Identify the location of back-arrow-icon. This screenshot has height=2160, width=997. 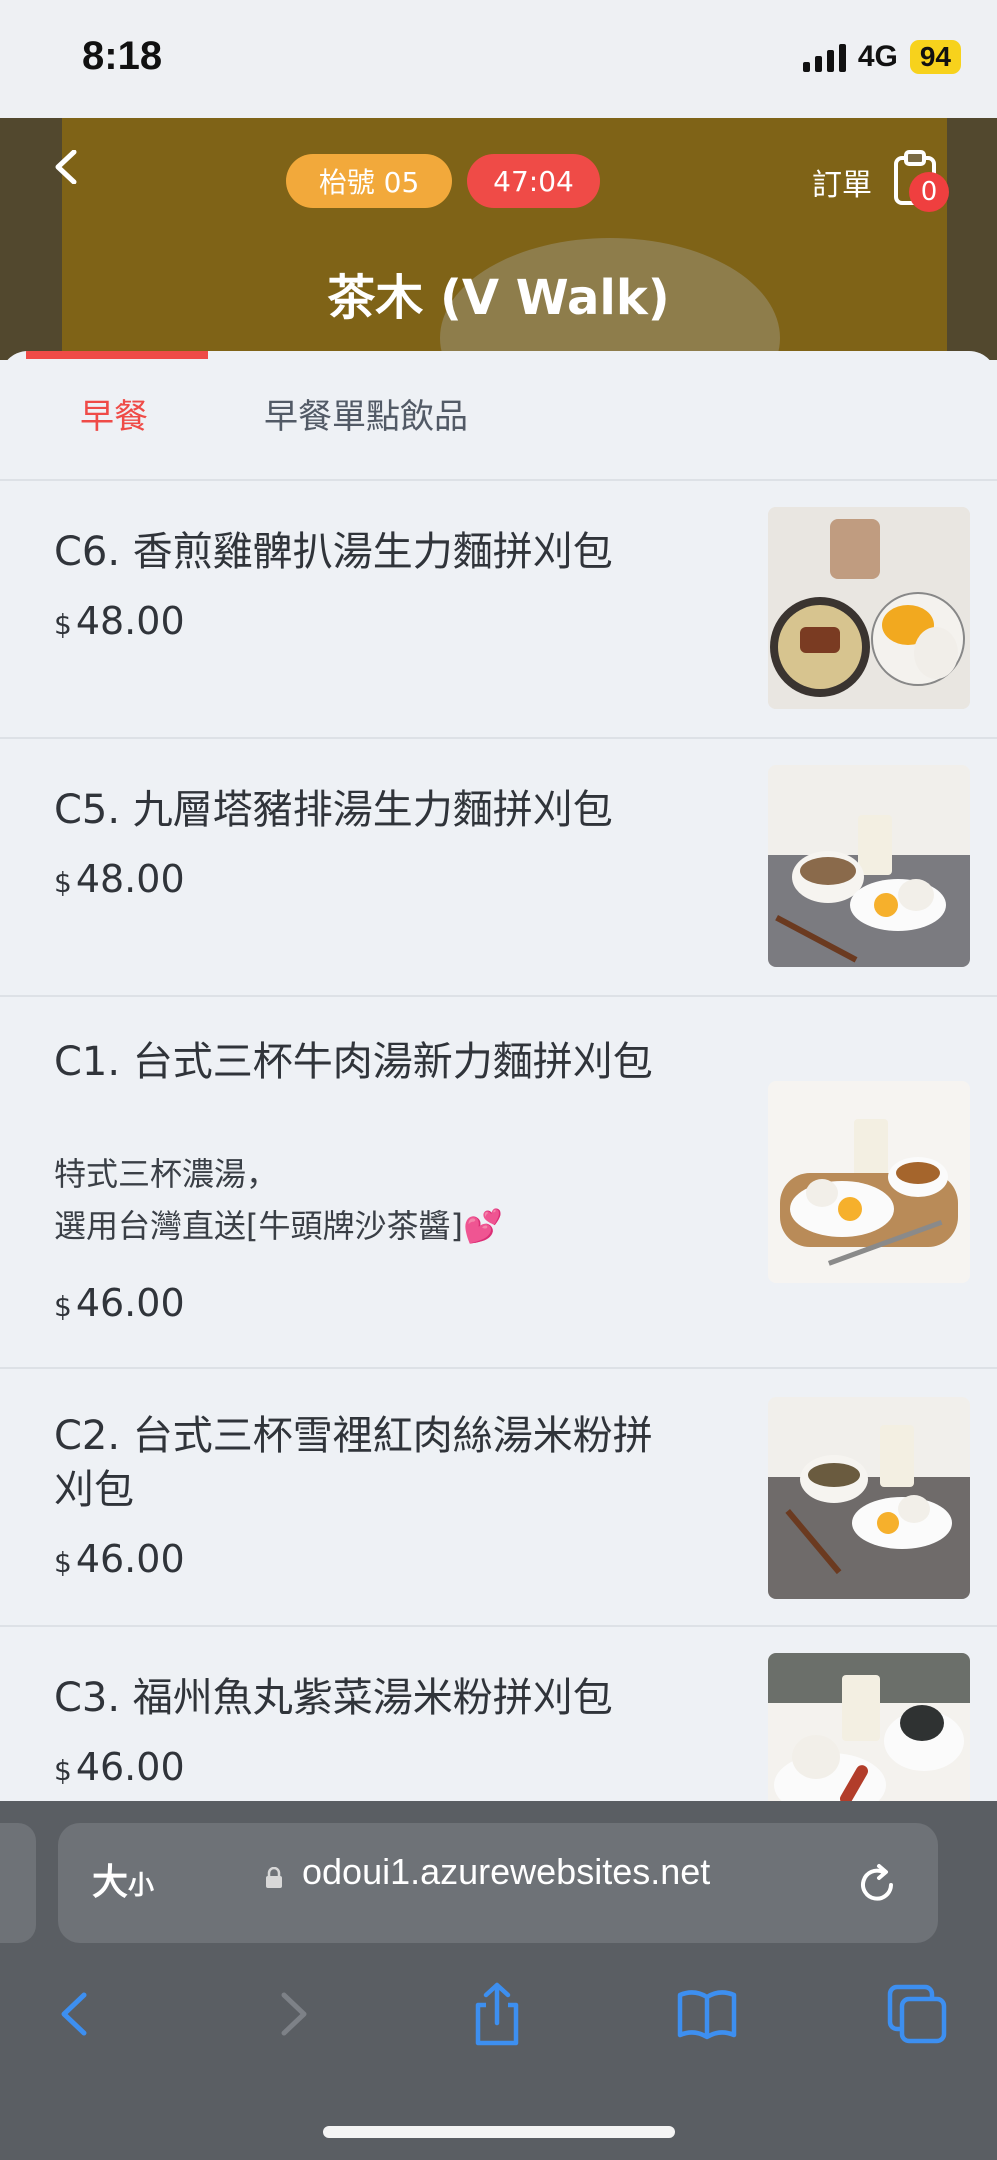
(67, 167).